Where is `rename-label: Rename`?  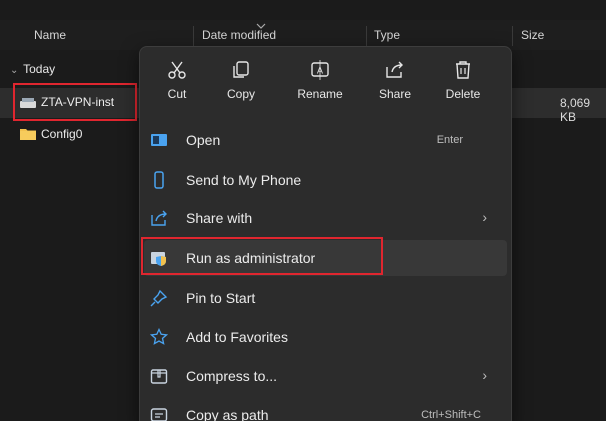 rename-label: Rename is located at coordinates (320, 94).